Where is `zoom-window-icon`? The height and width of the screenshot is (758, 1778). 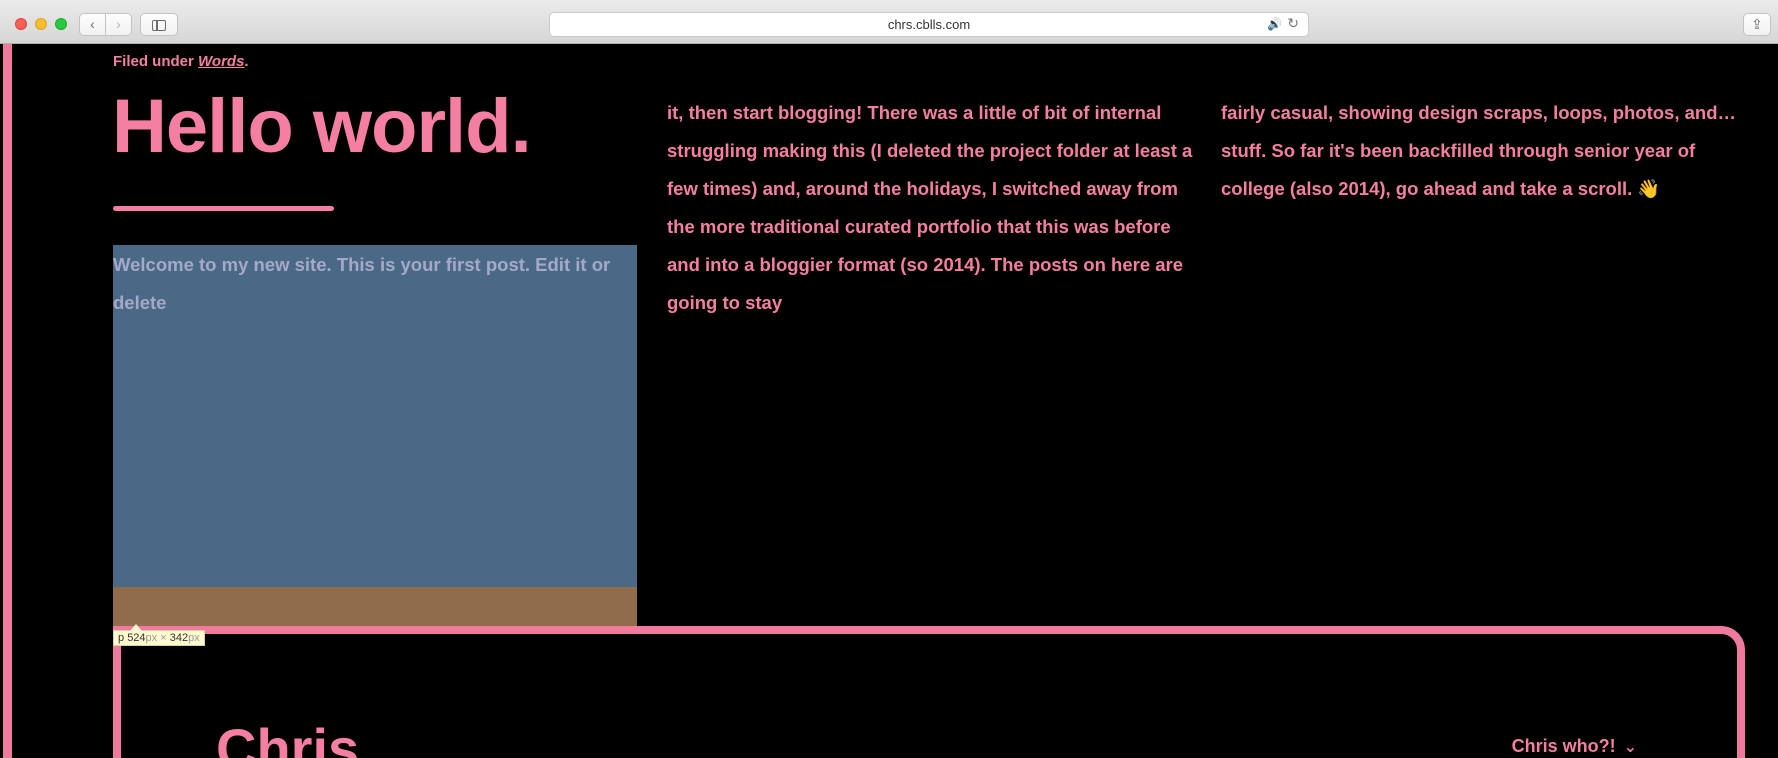 zoom-window-icon is located at coordinates (61, 24).